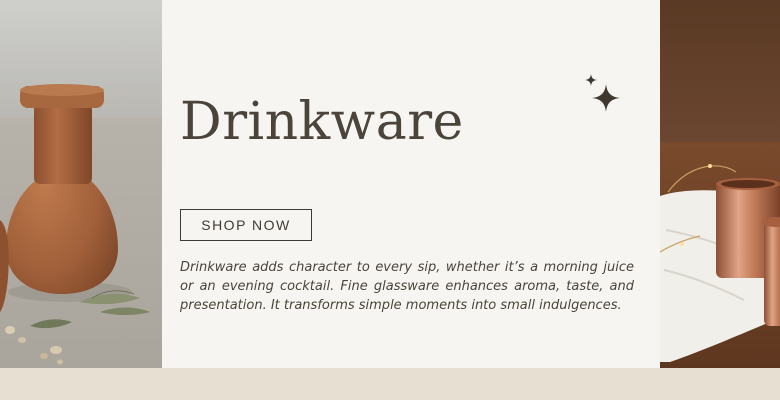 This screenshot has width=780, height=400. What do you see at coordinates (246, 225) in the screenshot?
I see `shop-now-button: SHOP NOW` at bounding box center [246, 225].